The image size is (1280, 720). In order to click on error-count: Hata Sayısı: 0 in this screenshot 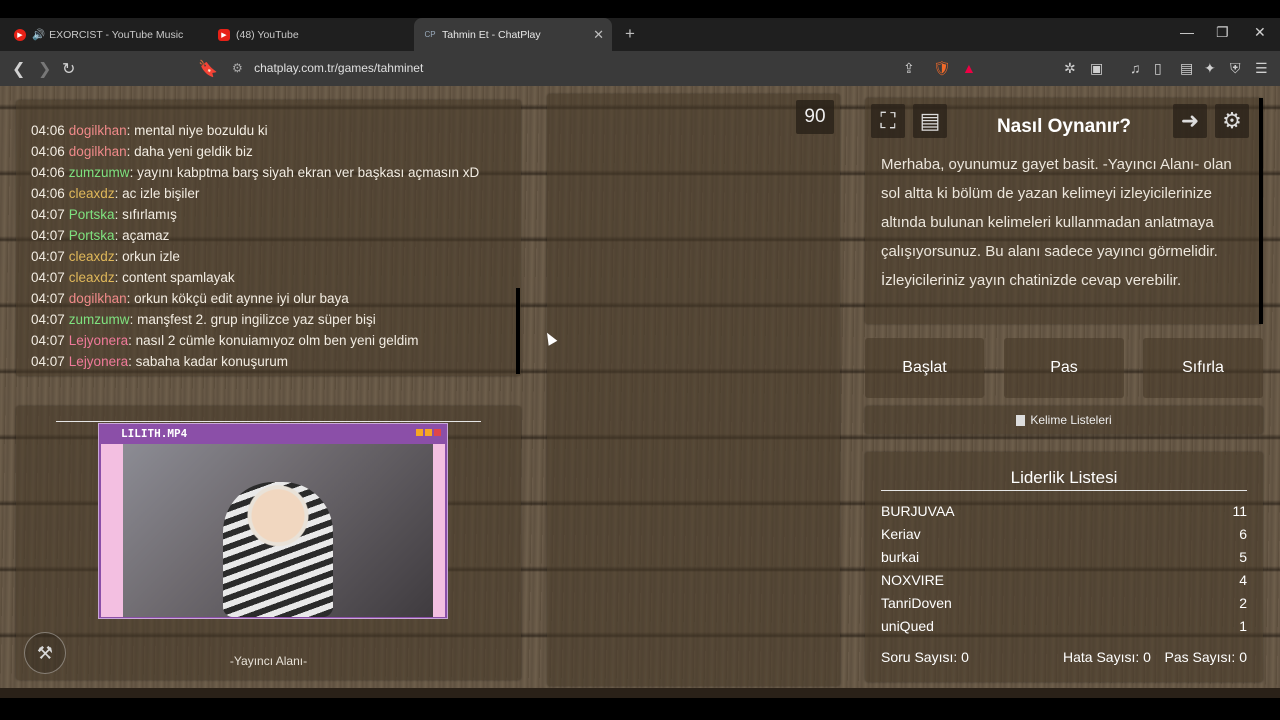, I will do `click(1107, 657)`.